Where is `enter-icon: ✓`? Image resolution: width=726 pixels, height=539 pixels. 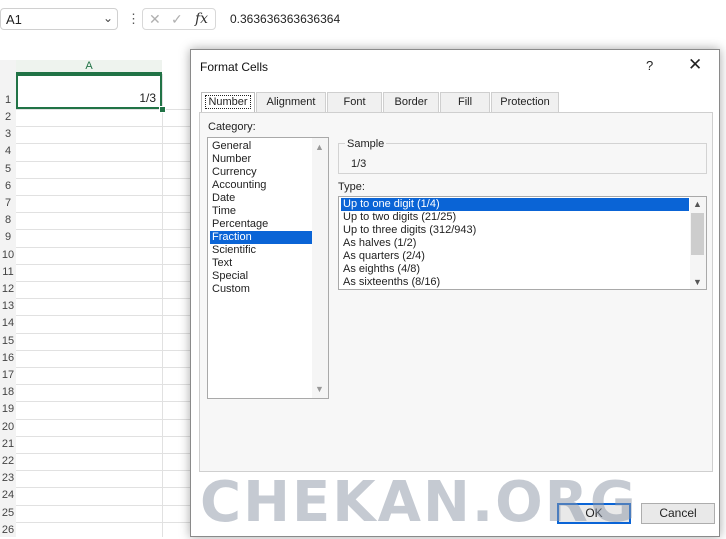
enter-icon: ✓ is located at coordinates (177, 19).